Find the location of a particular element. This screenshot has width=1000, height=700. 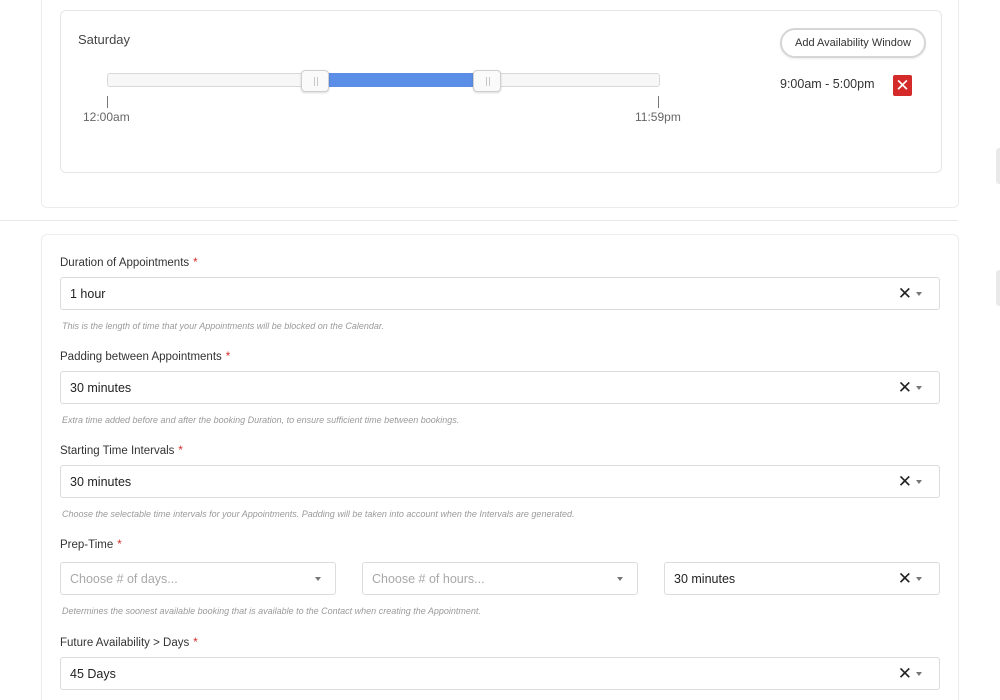

slider-end-tick is located at coordinates (658, 102).